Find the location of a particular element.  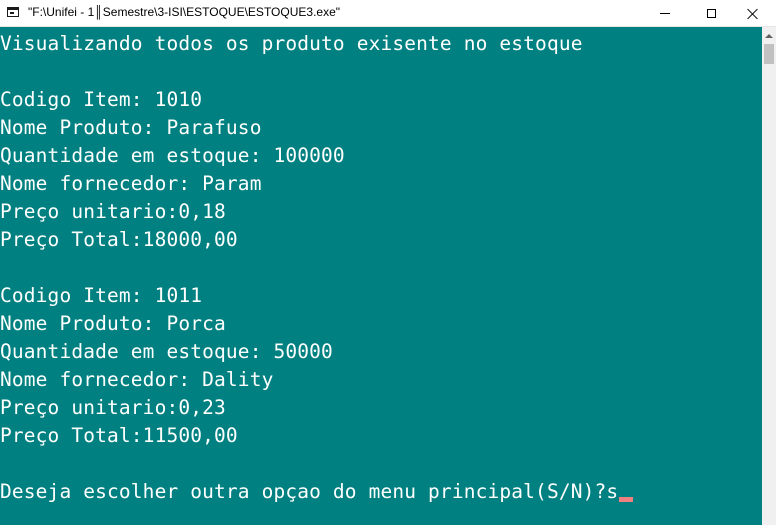

item-2-fornecedor: Nome fornecedor: Dality is located at coordinates (137, 379).